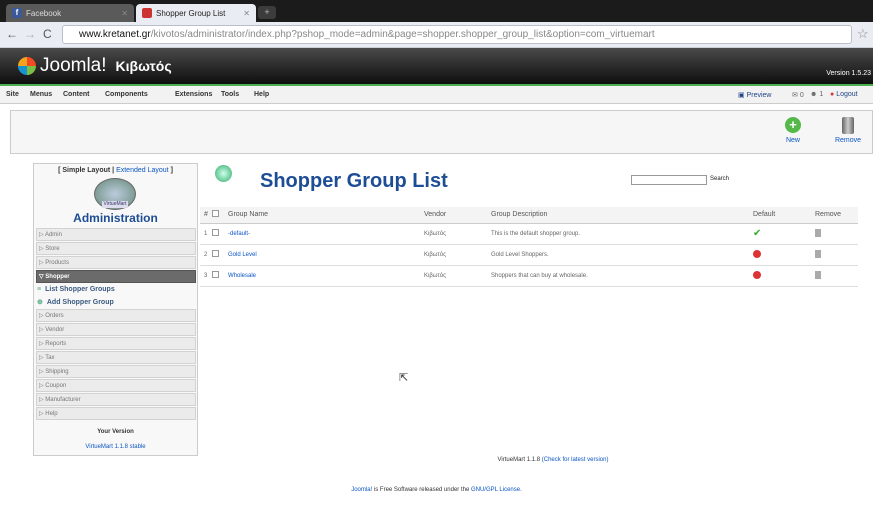  Describe the element at coordinates (115, 34) in the screenshot. I see `url-domain: www.kretanet.gr` at that location.